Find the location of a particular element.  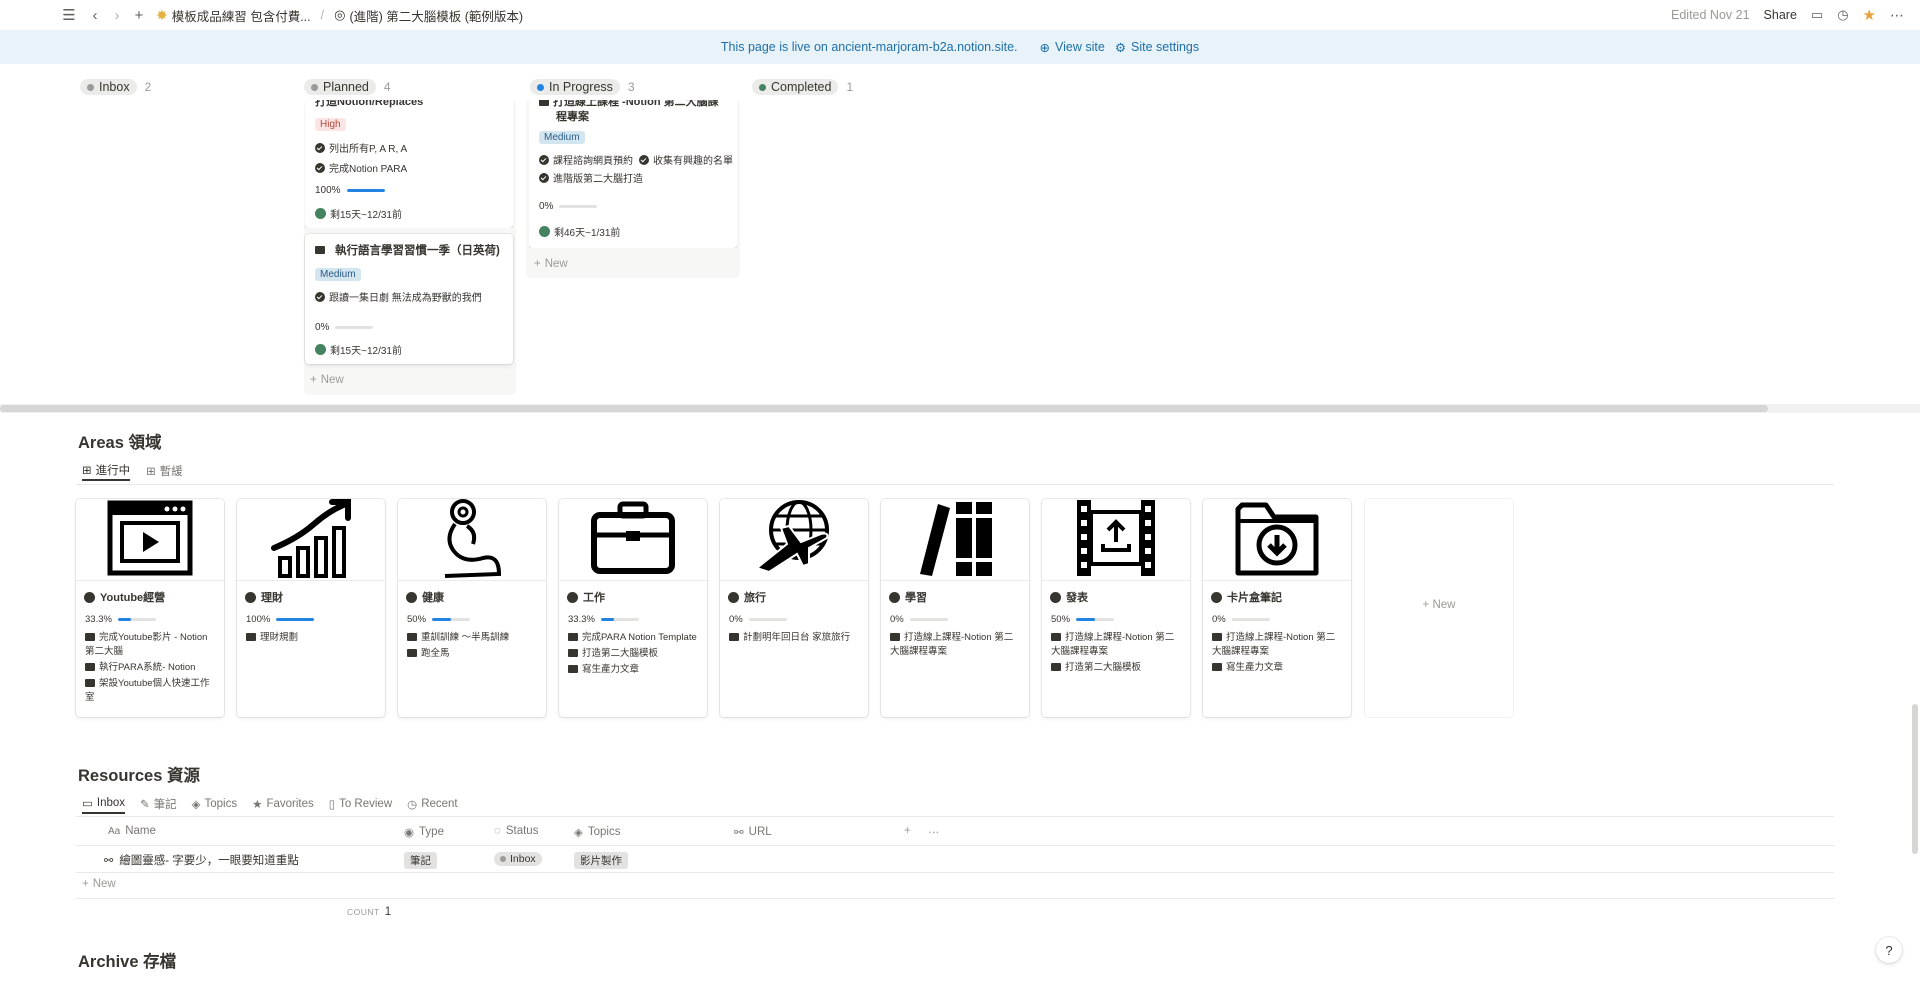

sidebar-menu-icon: ☰ is located at coordinates (69, 15).